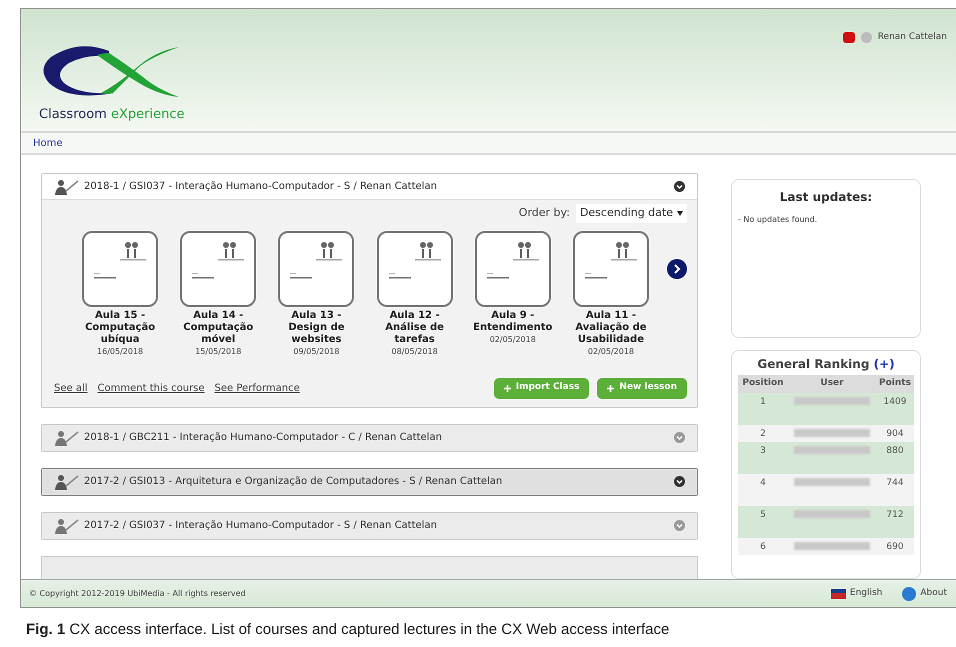  I want to click on column-header: Position, so click(763, 383).